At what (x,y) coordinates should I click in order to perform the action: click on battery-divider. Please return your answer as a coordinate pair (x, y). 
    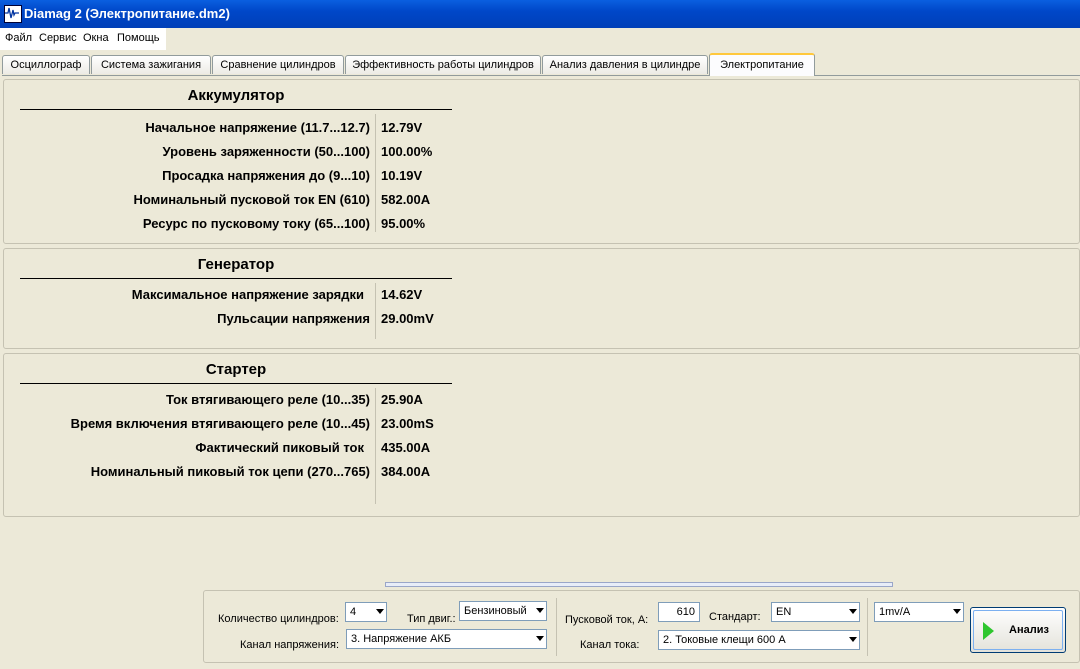
    Looking at the image, I should click on (236, 109).